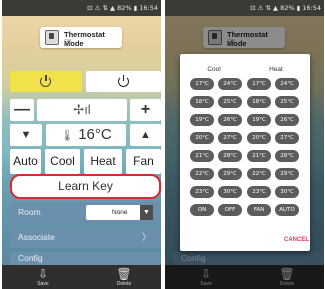 The height and width of the screenshot is (289, 325). Describe the element at coordinates (85, 186) in the screenshot. I see `learn-key-button: Learn Key` at that location.